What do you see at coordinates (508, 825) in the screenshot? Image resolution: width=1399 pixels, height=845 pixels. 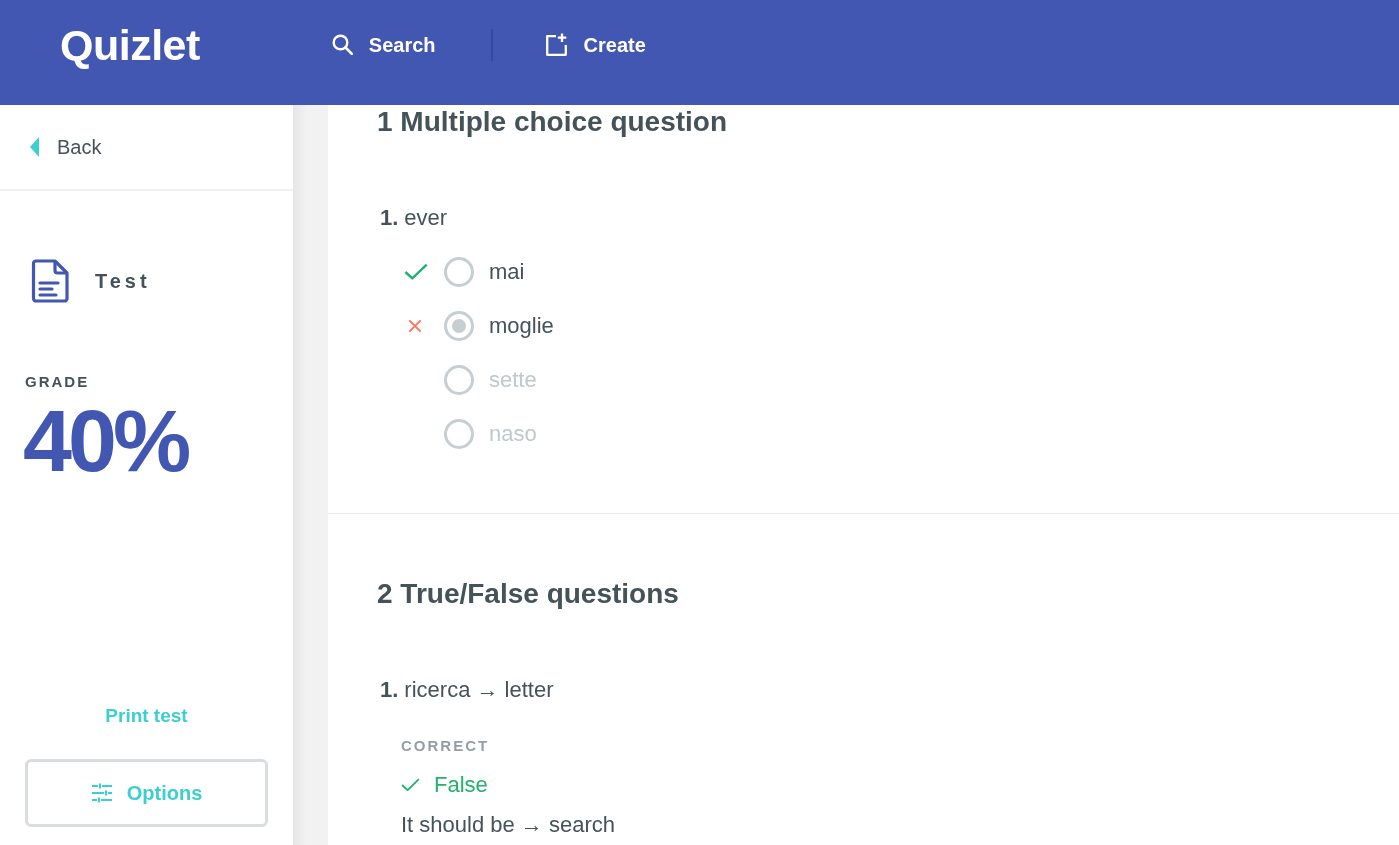 I see `answer-explanation: It should be → search` at bounding box center [508, 825].